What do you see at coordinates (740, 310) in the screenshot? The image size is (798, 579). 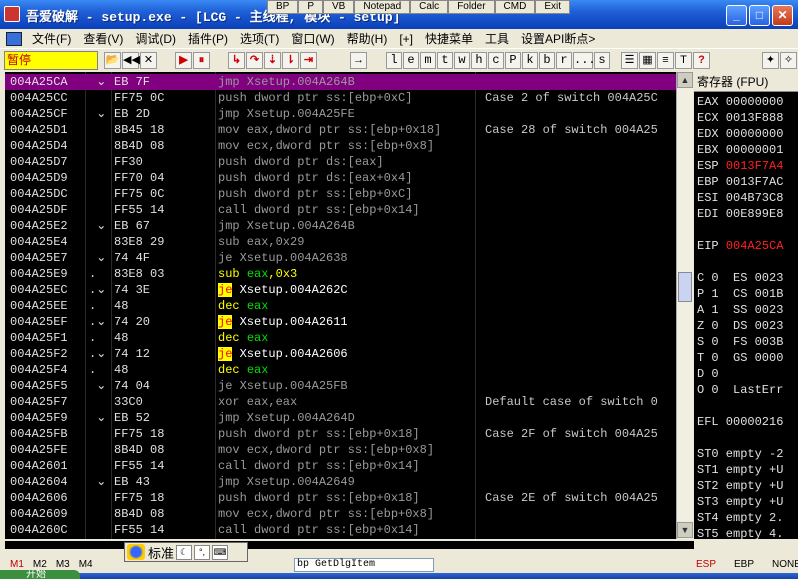 I see `register-line: A 1 SS 0023` at bounding box center [740, 310].